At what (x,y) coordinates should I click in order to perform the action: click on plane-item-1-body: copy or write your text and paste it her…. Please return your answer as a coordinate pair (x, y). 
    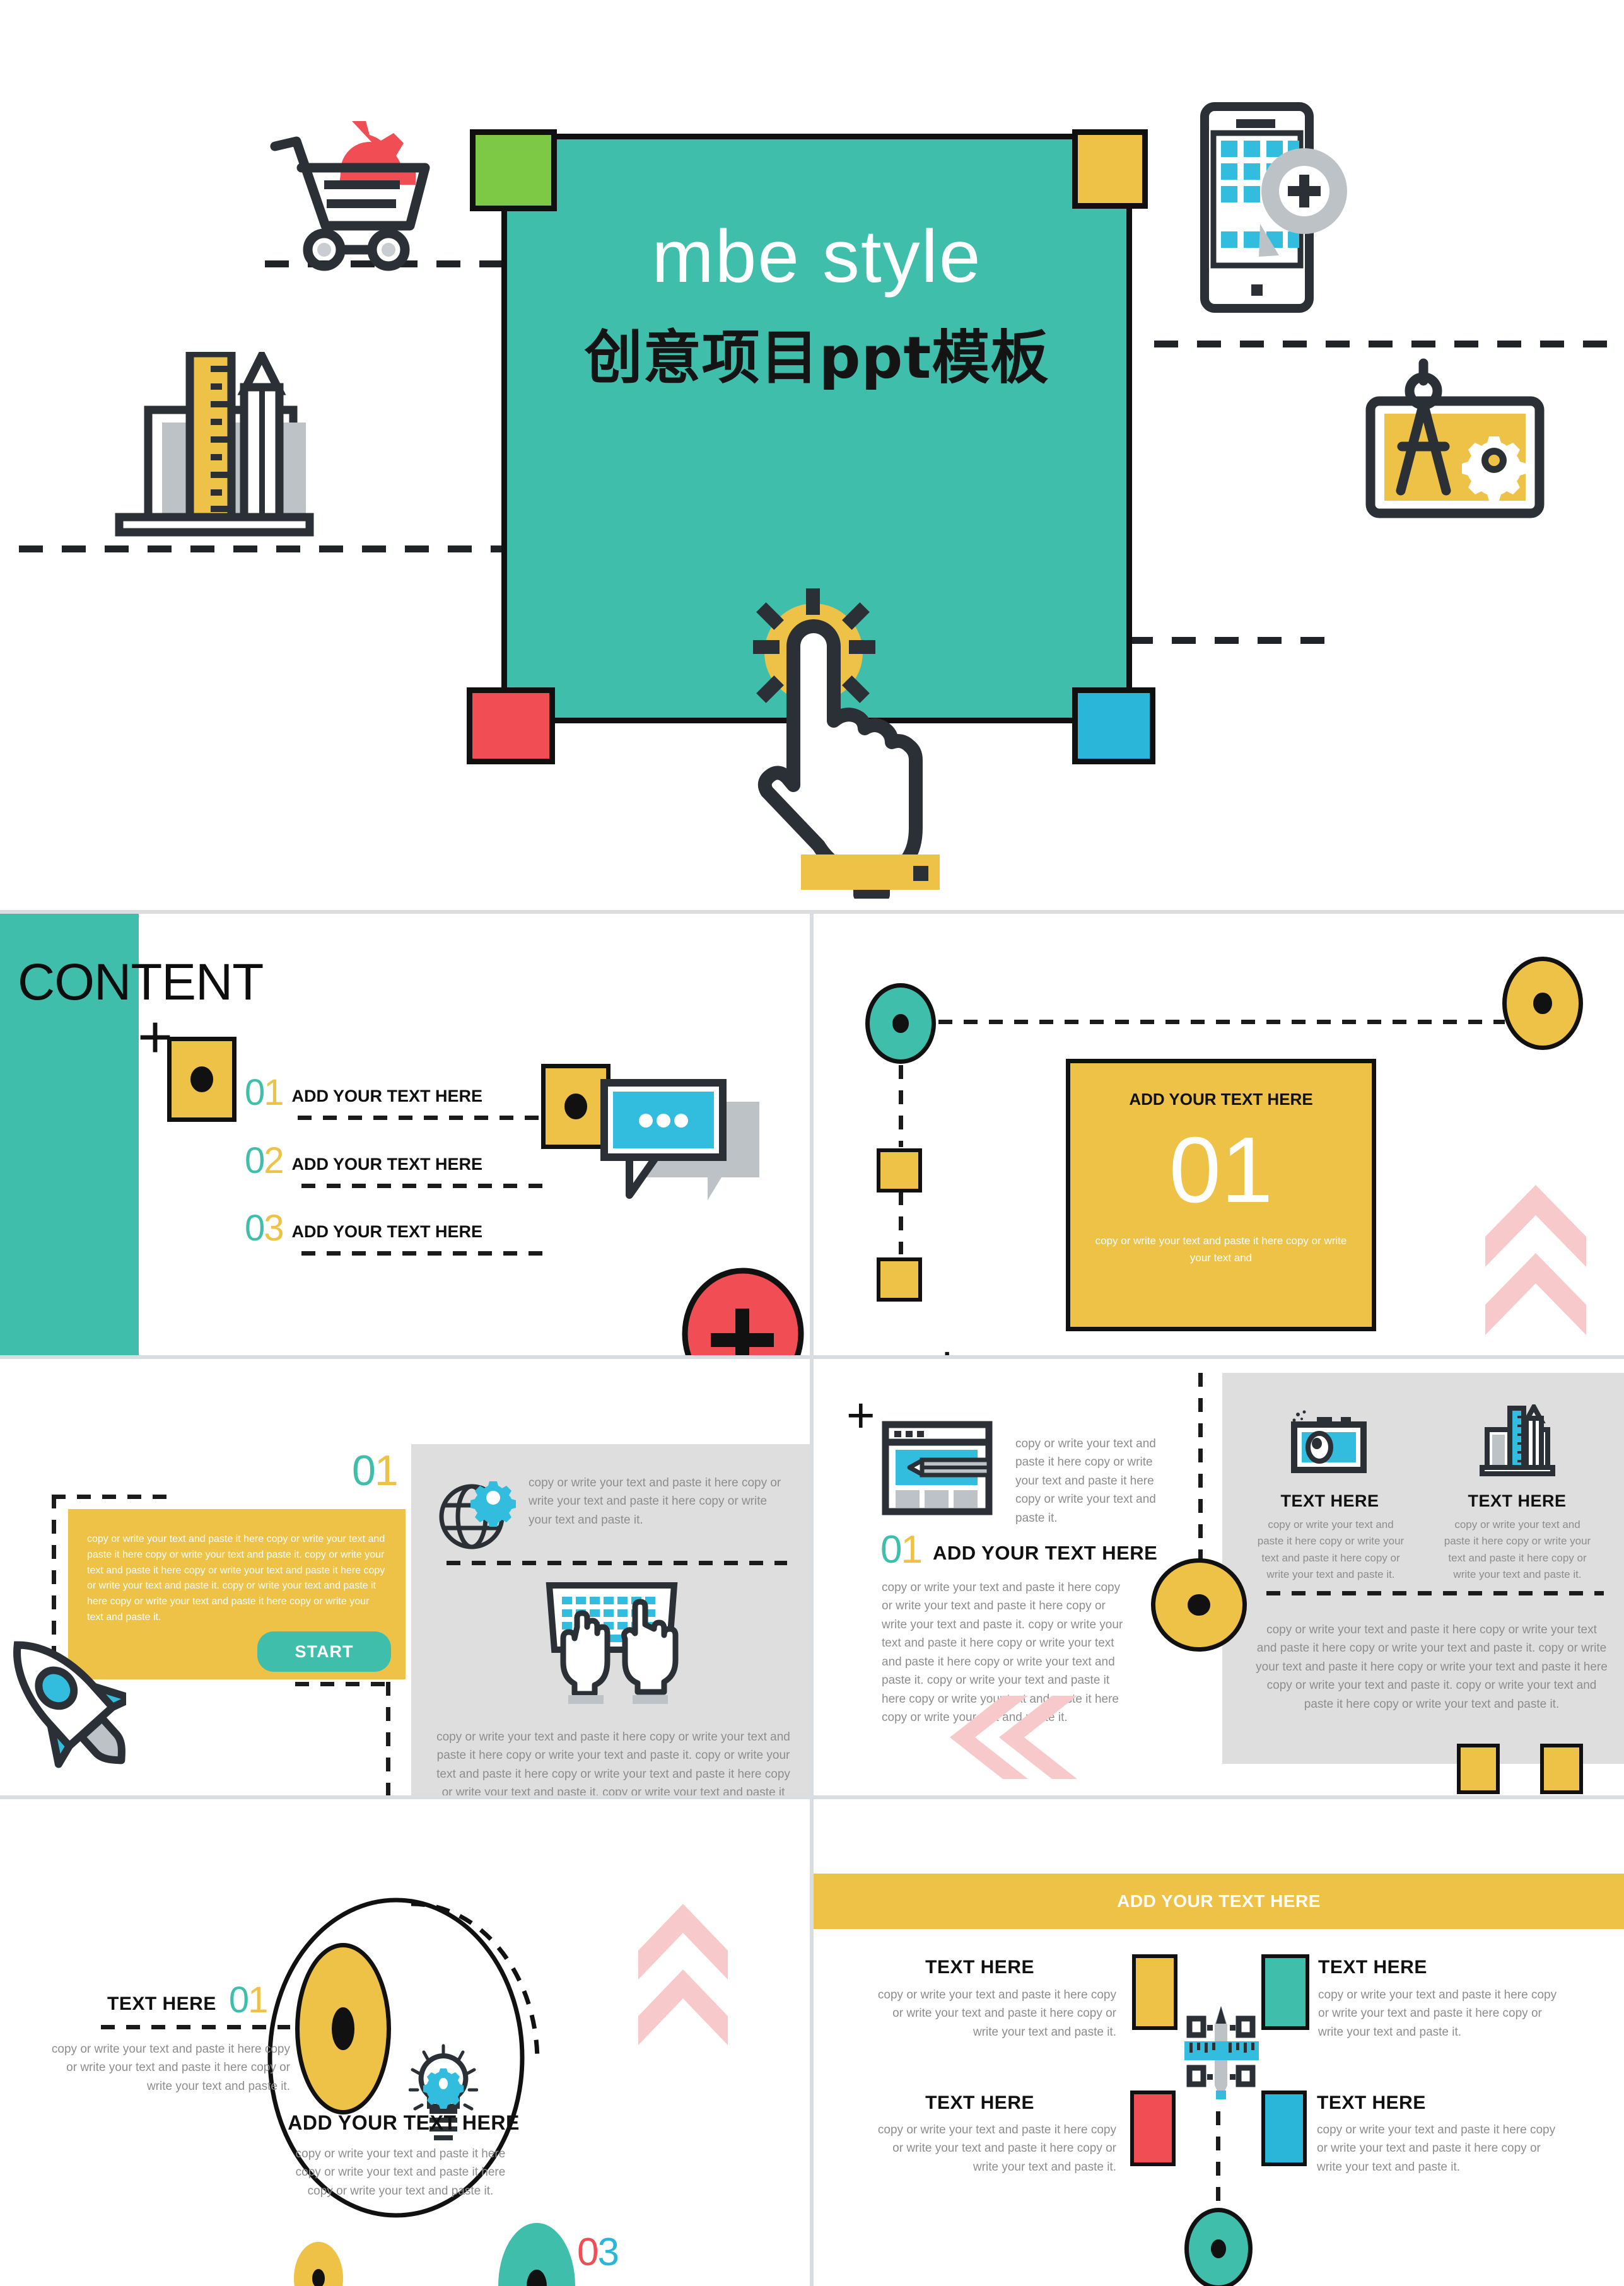
    Looking at the image, I should click on (997, 2013).